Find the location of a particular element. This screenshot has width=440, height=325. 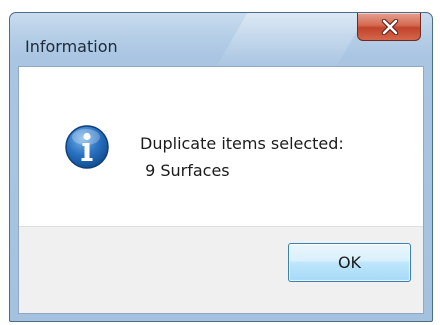

close-button is located at coordinates (389, 27).